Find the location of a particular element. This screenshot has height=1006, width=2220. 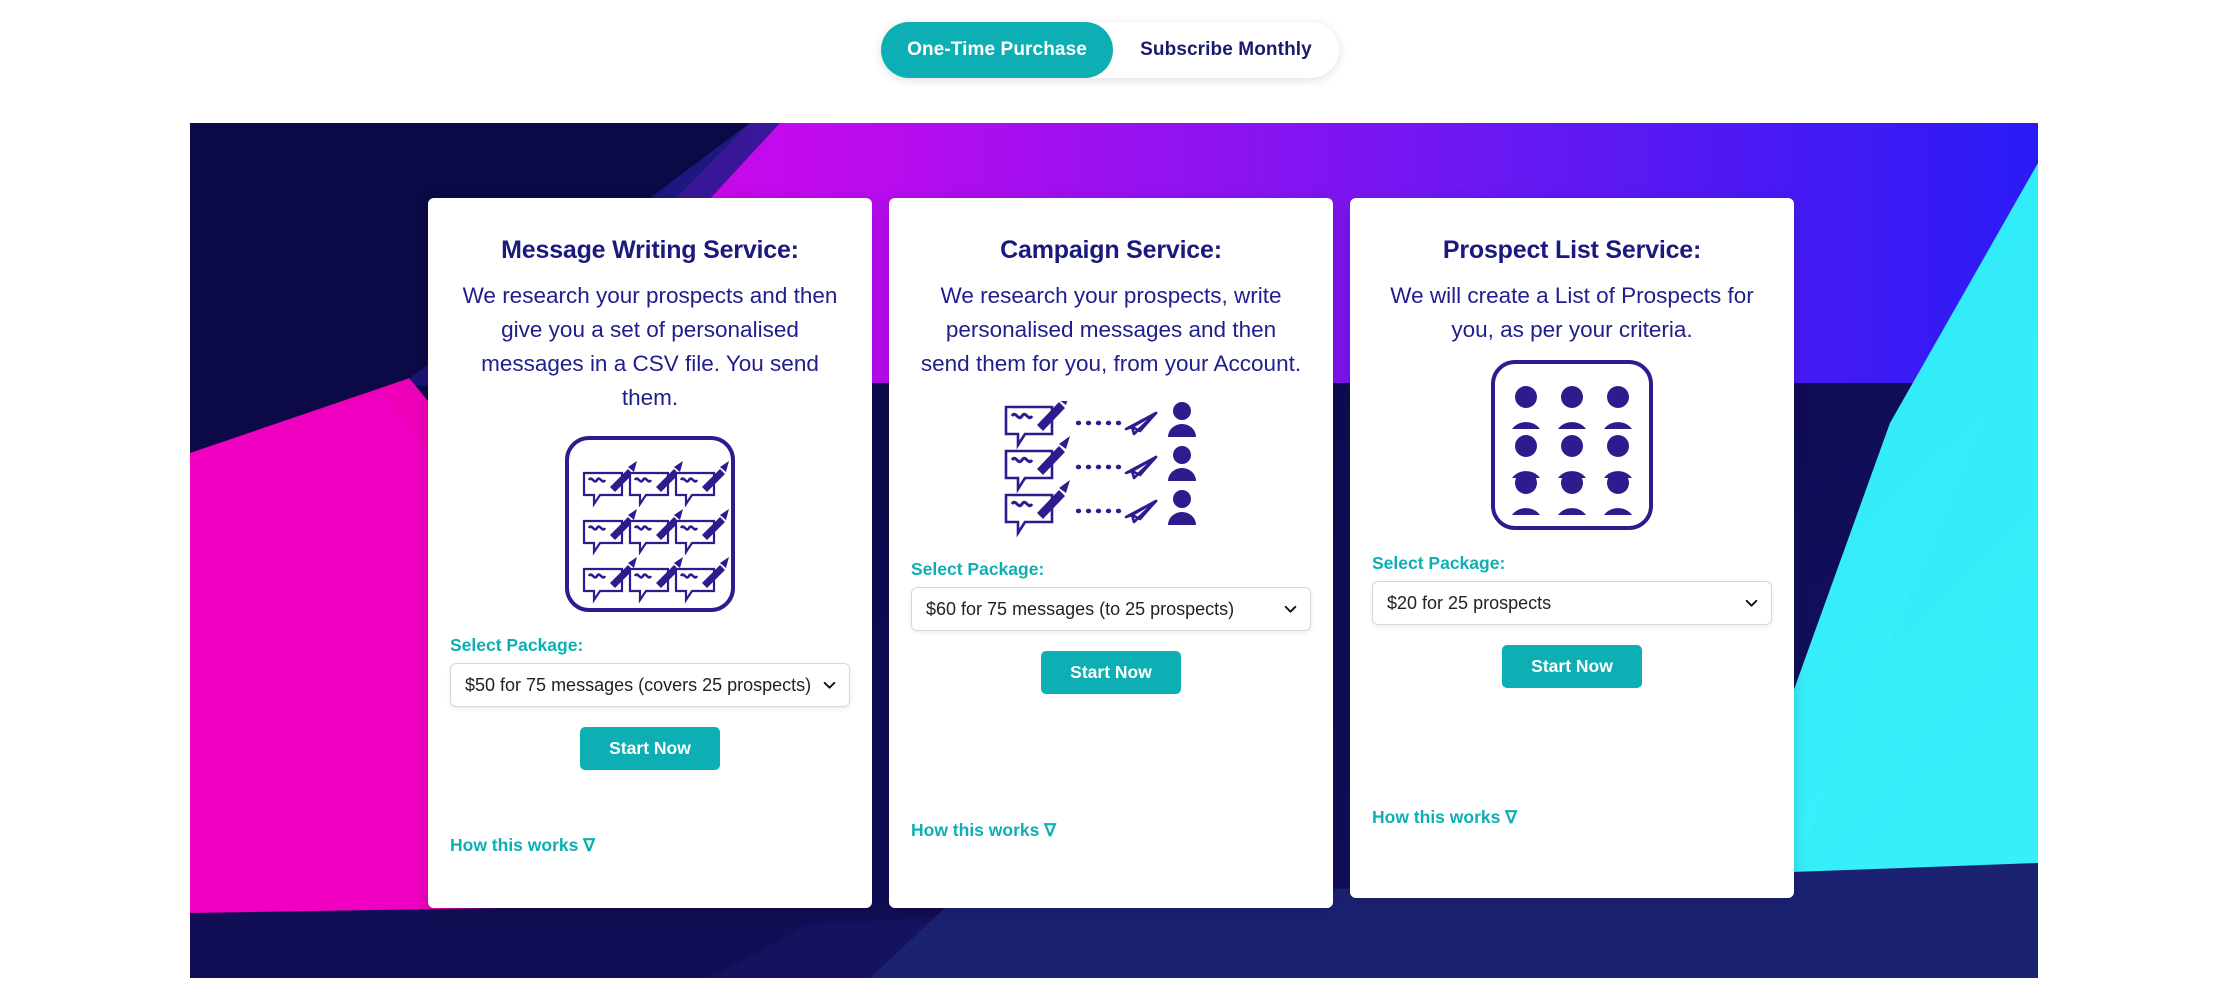

message-send-person-icon is located at coordinates (1111, 471).